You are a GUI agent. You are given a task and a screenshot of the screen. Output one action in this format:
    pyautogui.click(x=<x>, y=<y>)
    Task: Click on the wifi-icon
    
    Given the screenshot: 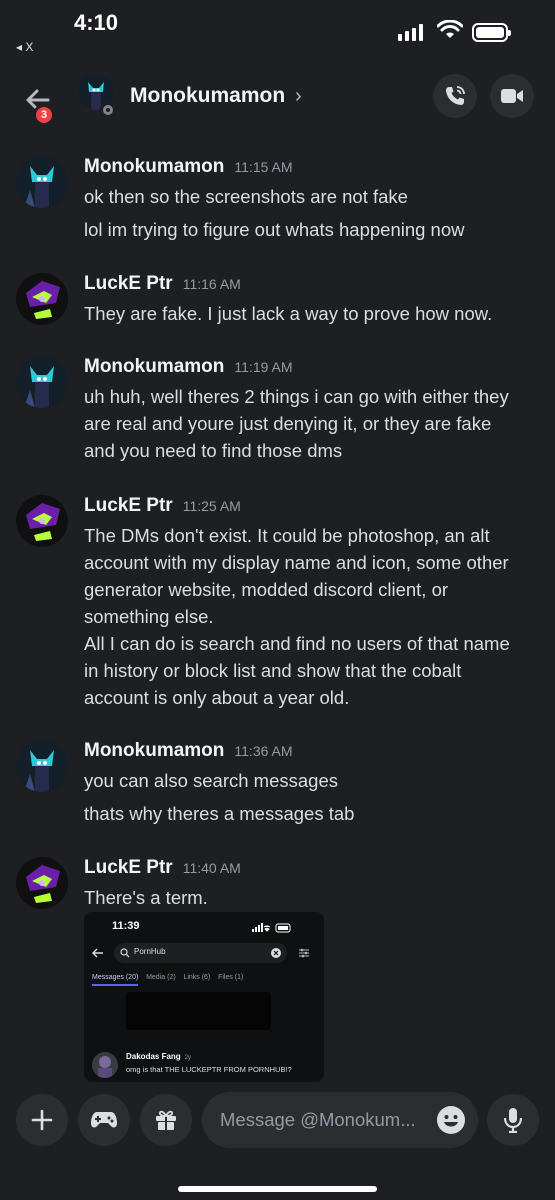 What is the action you would take?
    pyautogui.click(x=450, y=29)
    